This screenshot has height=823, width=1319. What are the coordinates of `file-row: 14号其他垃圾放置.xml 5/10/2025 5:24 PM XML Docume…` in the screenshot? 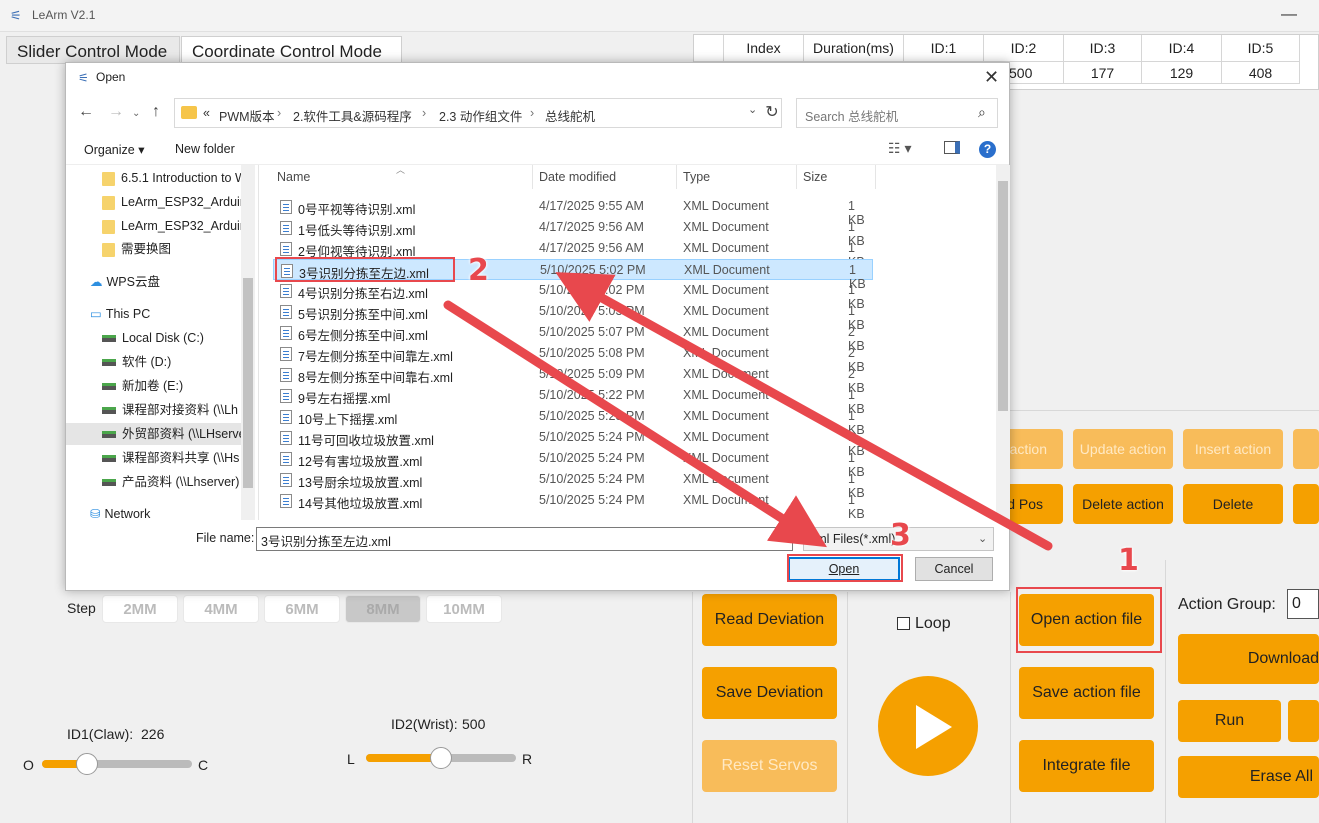 It's located at (573, 505).